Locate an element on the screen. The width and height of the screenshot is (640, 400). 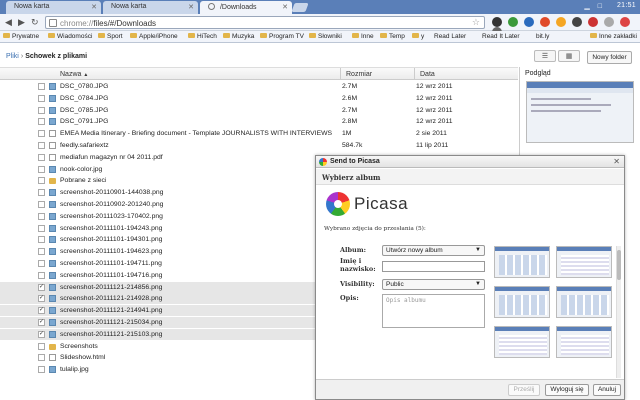
name-input is located at coordinates (433, 266).